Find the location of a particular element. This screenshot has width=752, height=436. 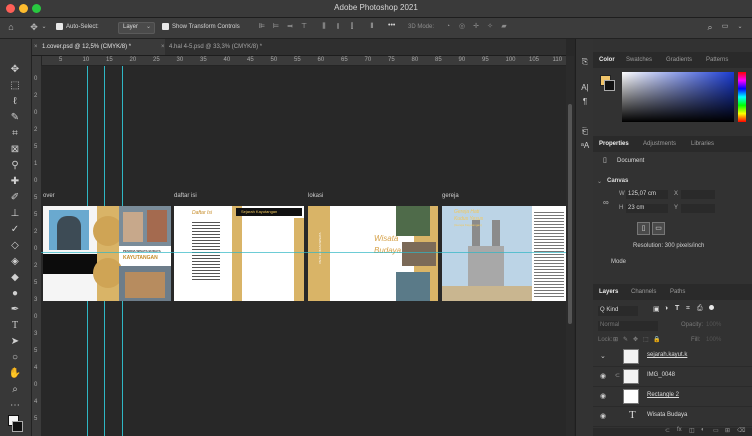

artboard-cover: PESONA WISATA BUDAYA KAYUTANGAN is located at coordinates (107, 253).